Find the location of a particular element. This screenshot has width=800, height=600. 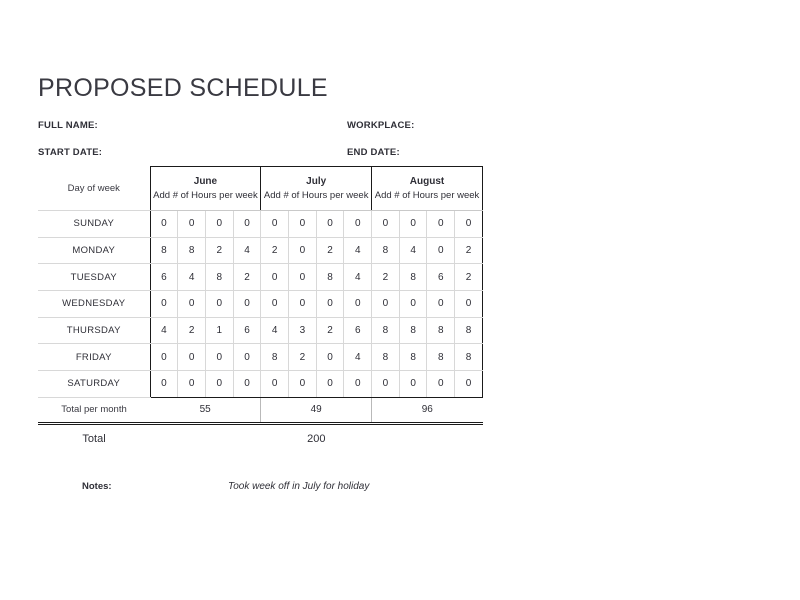

header-month-august: August Add # of Hours per week is located at coordinates (427, 188).